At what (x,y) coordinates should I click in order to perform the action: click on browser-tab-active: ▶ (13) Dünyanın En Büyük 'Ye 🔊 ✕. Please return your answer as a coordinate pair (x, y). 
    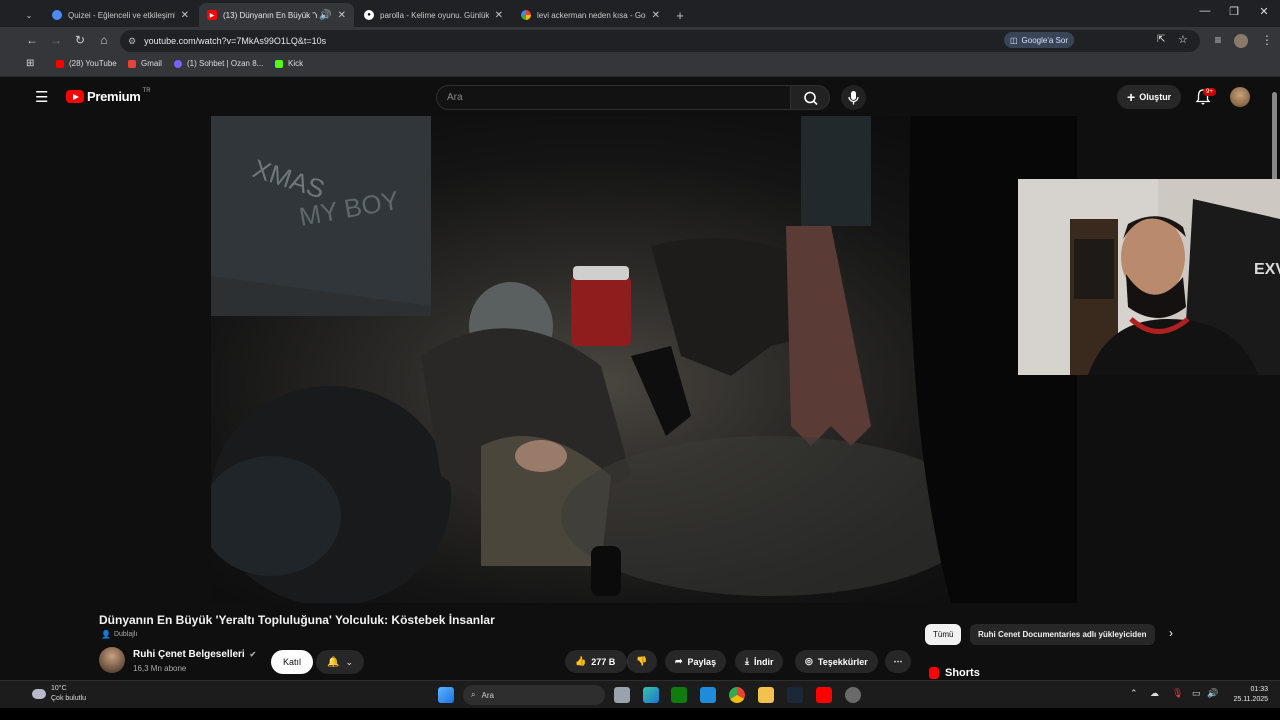
    Looking at the image, I should click on (276, 15).